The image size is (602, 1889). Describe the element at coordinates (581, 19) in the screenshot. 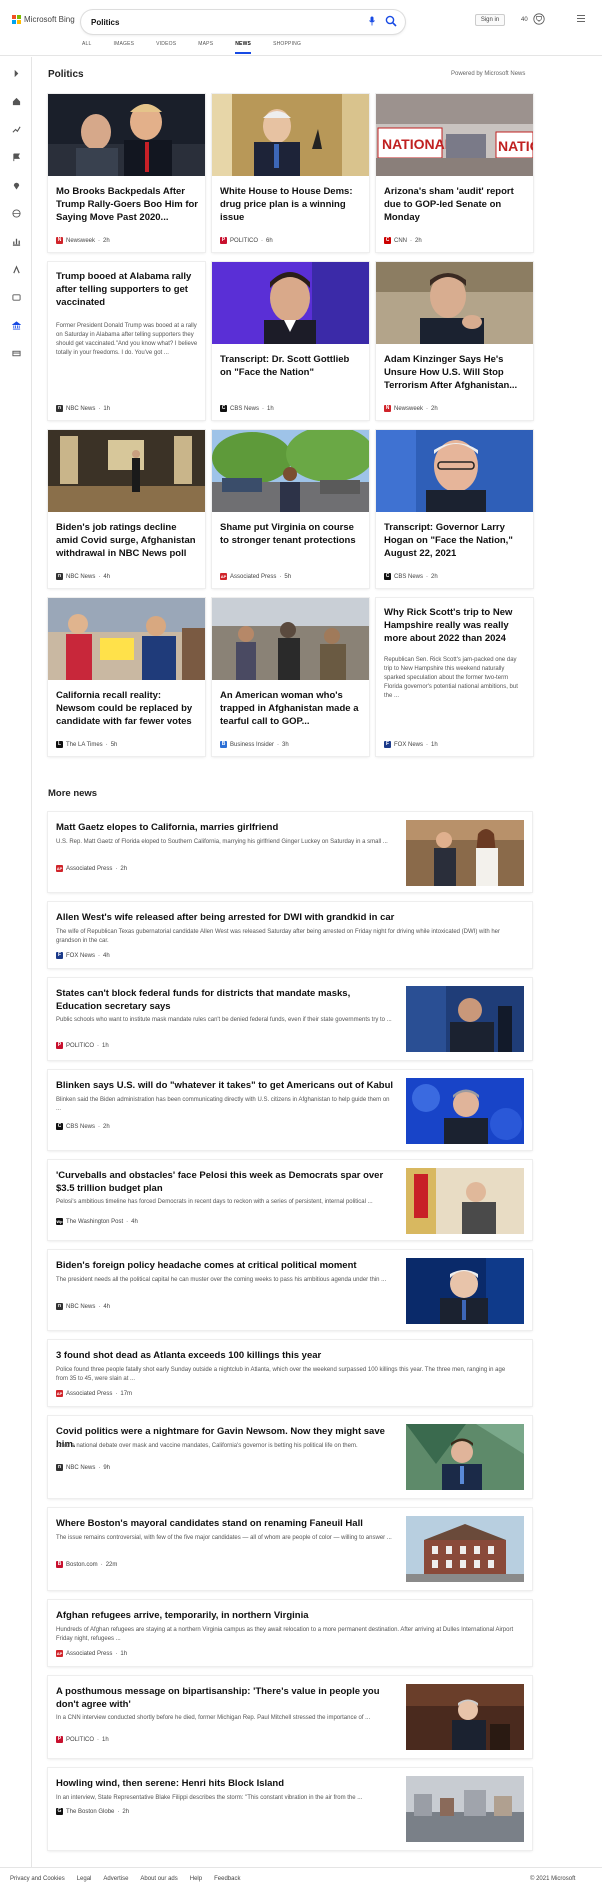

I see `menu-hamburger-icon` at that location.